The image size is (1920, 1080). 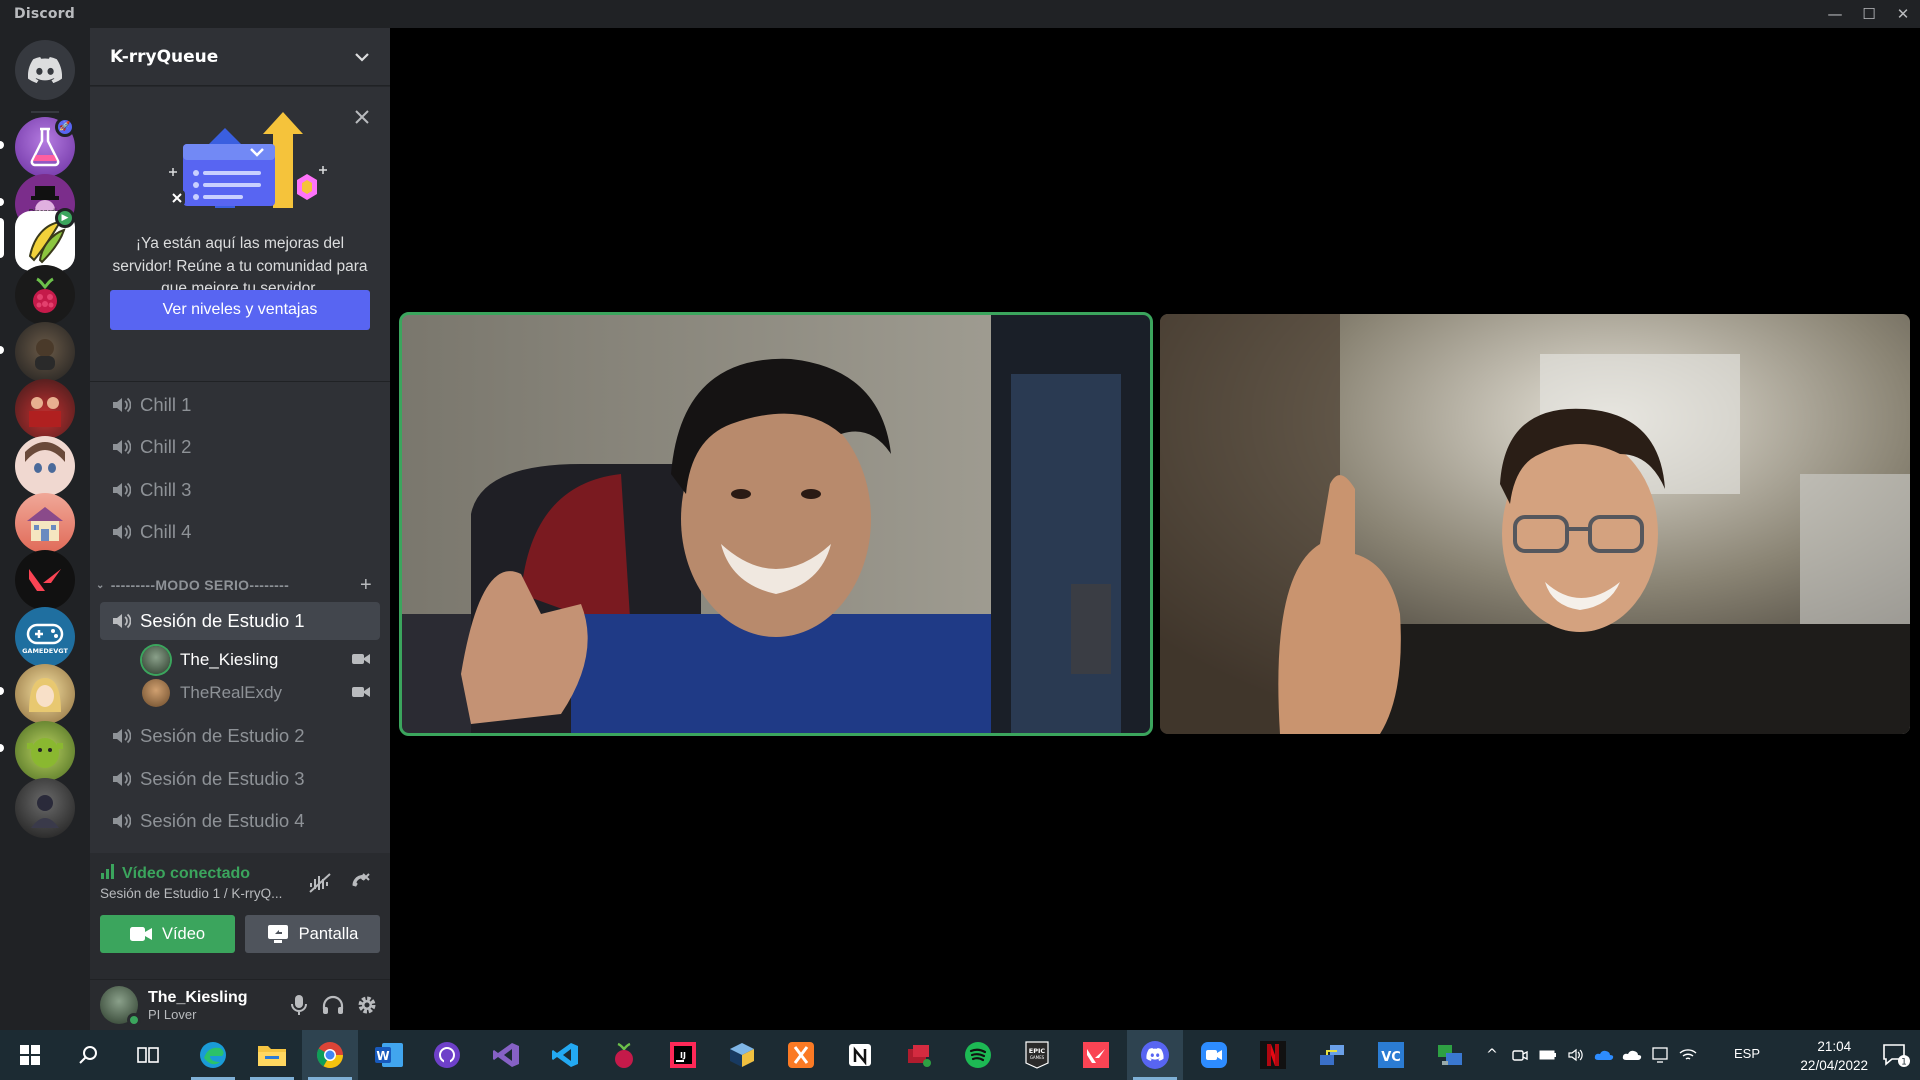 I want to click on channel-label: Chill 1, so click(x=166, y=404).